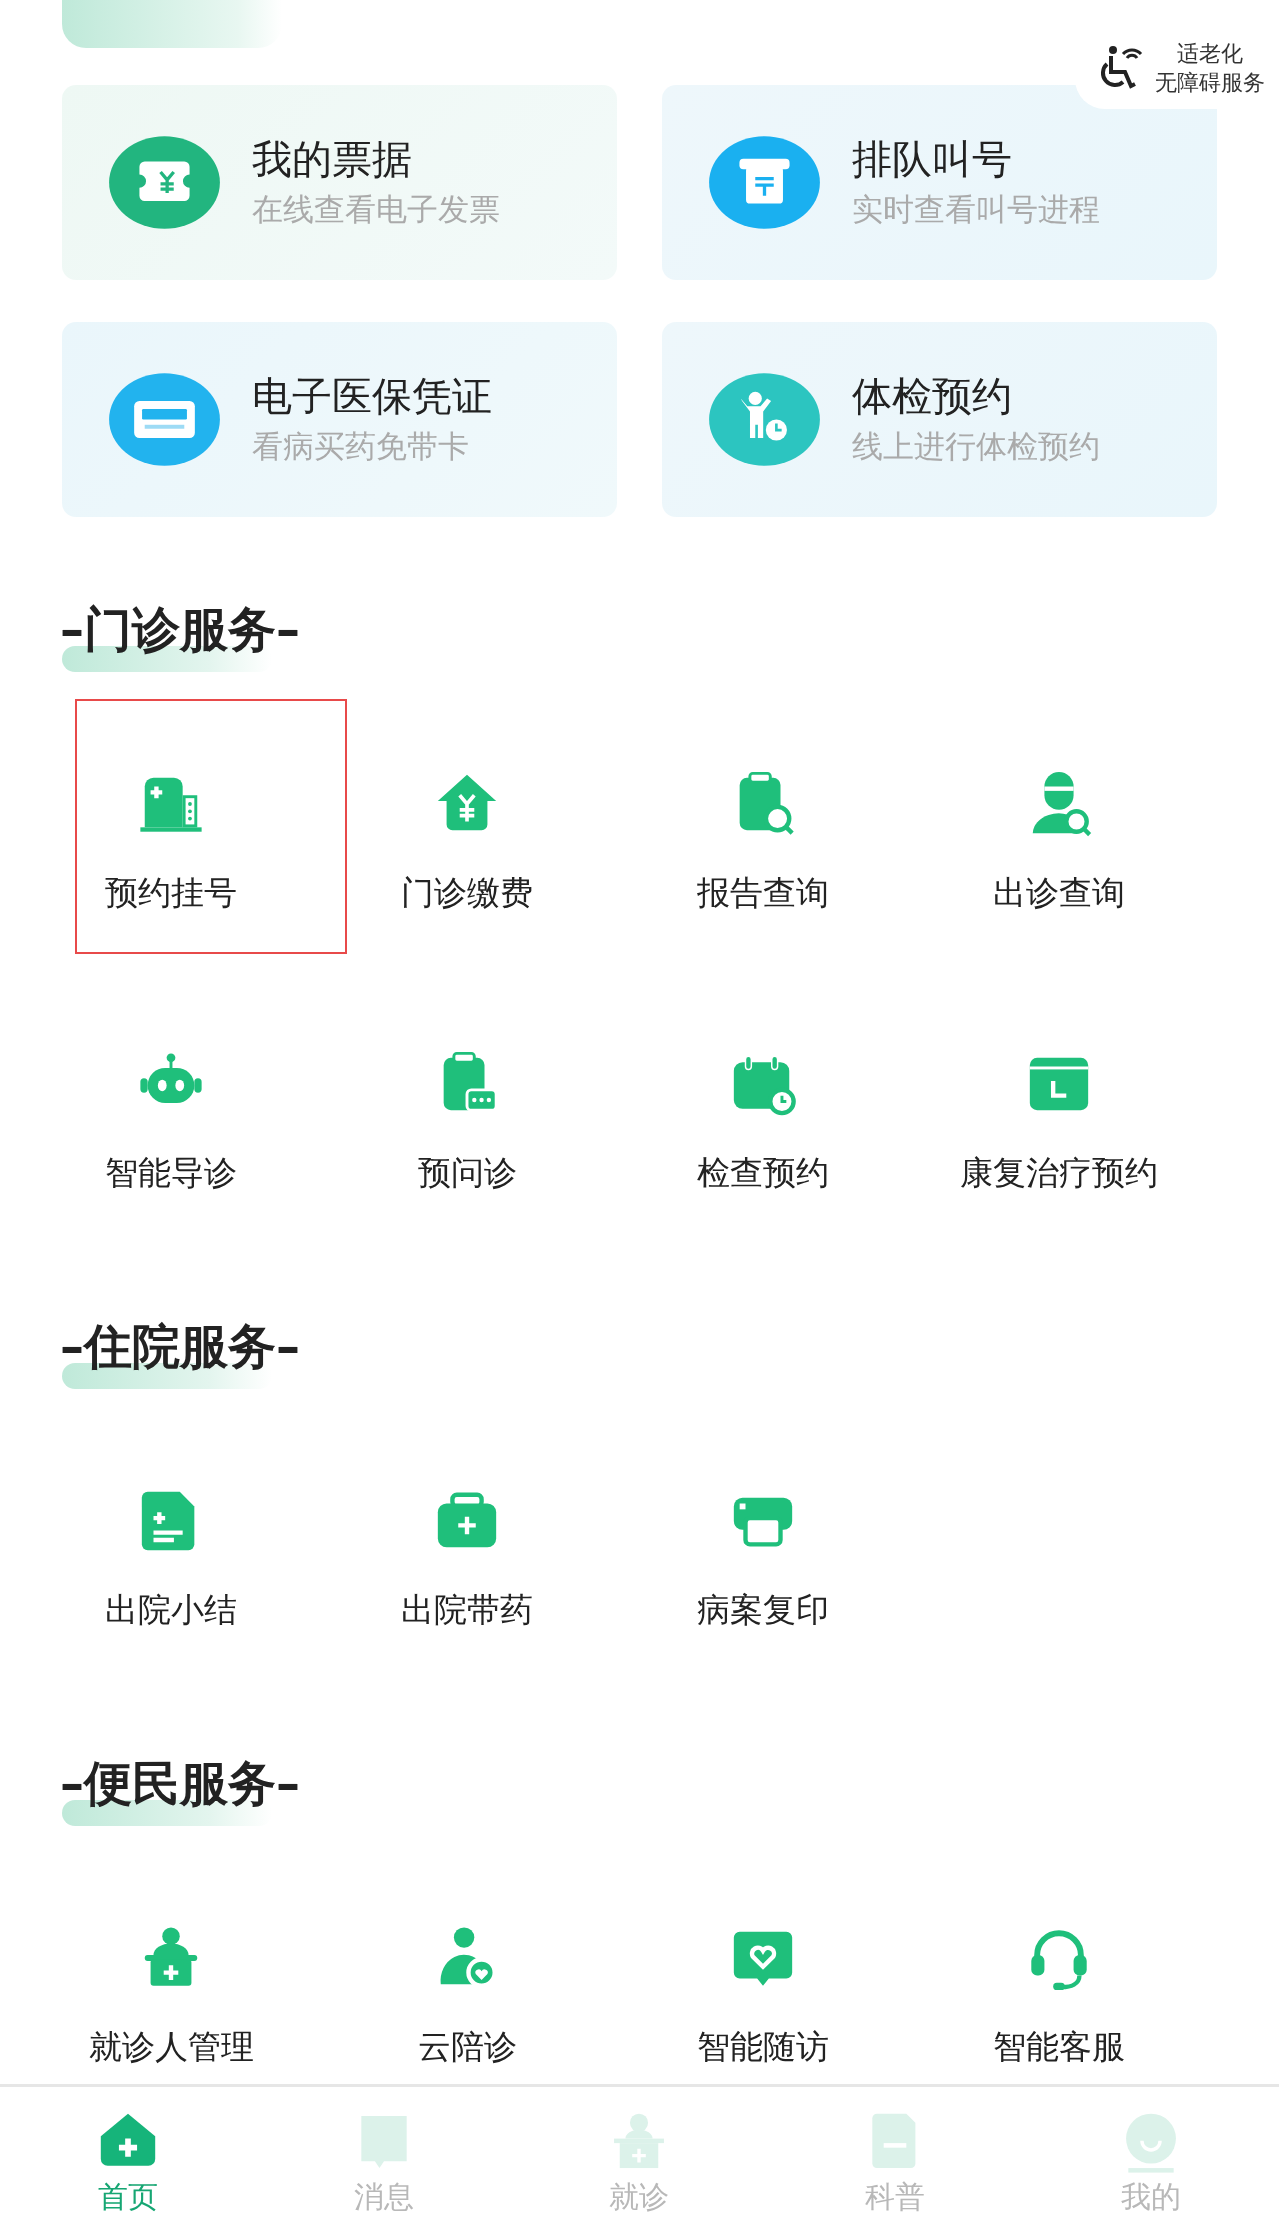 Image resolution: width=1279 pixels, height=2236 pixels. I want to click on service-item: 出诊查询, so click(1099, 826).